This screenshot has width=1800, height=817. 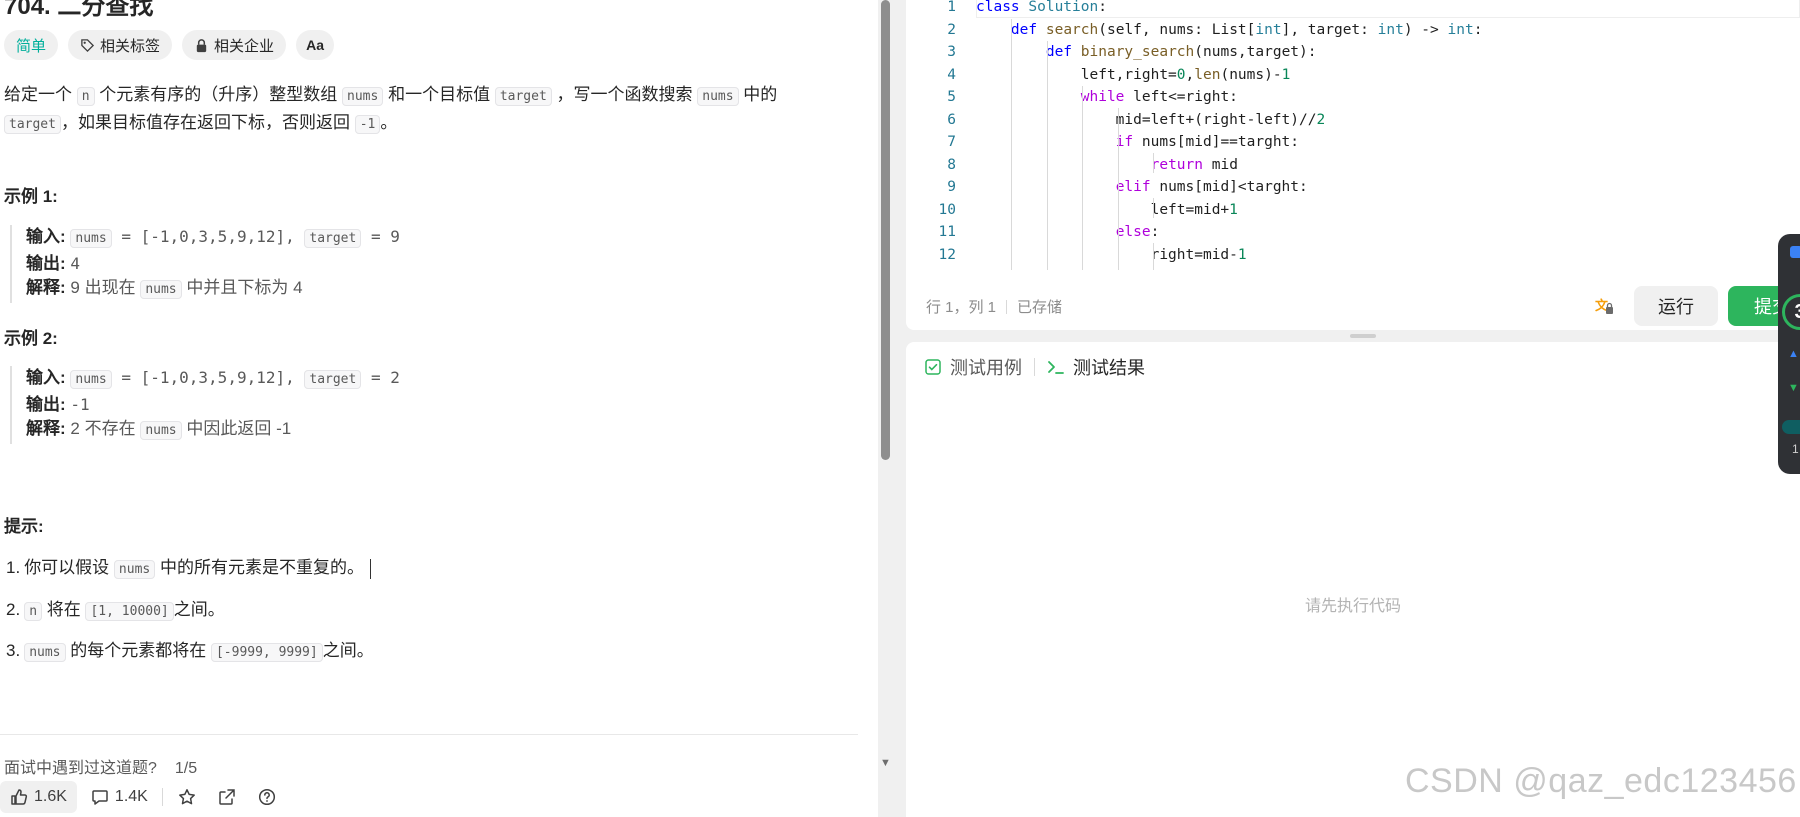 I want to click on tab-result-label: 测试结果, so click(x=1109, y=368).